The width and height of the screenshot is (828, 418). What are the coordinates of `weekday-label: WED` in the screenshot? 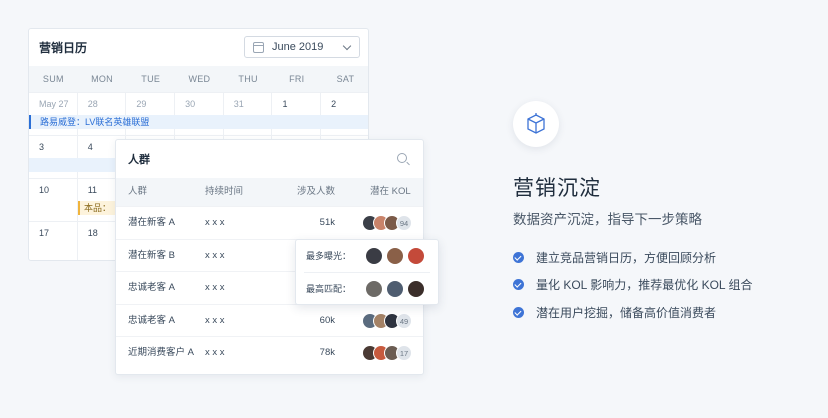 It's located at (199, 79).